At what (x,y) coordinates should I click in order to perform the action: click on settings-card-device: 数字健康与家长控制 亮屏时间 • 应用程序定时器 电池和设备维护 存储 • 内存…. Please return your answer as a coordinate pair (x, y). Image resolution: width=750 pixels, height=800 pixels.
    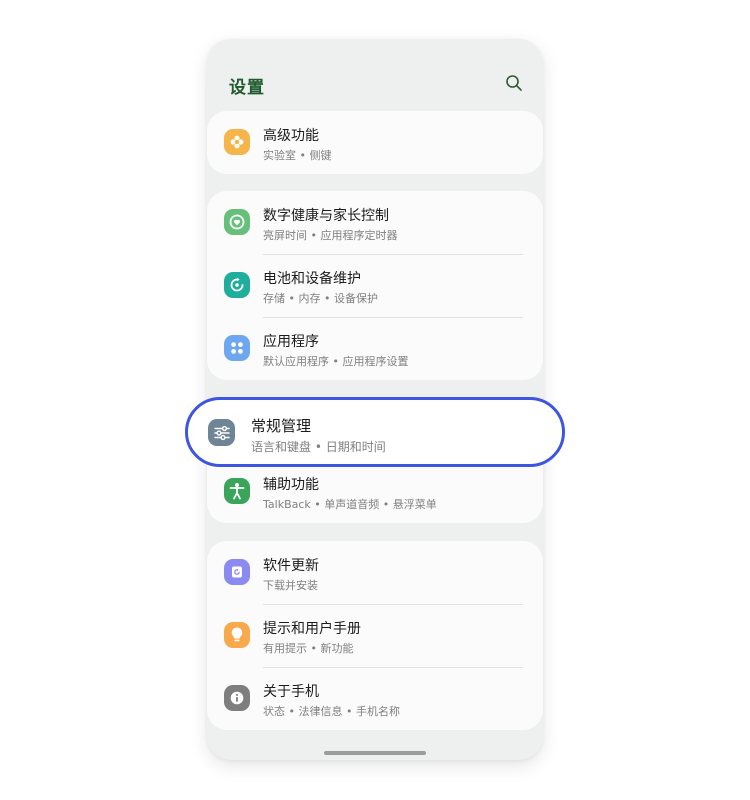
    Looking at the image, I should click on (375, 285).